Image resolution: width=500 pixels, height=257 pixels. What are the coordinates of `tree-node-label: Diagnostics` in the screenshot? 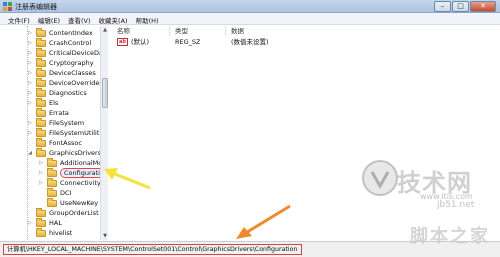 It's located at (68, 93).